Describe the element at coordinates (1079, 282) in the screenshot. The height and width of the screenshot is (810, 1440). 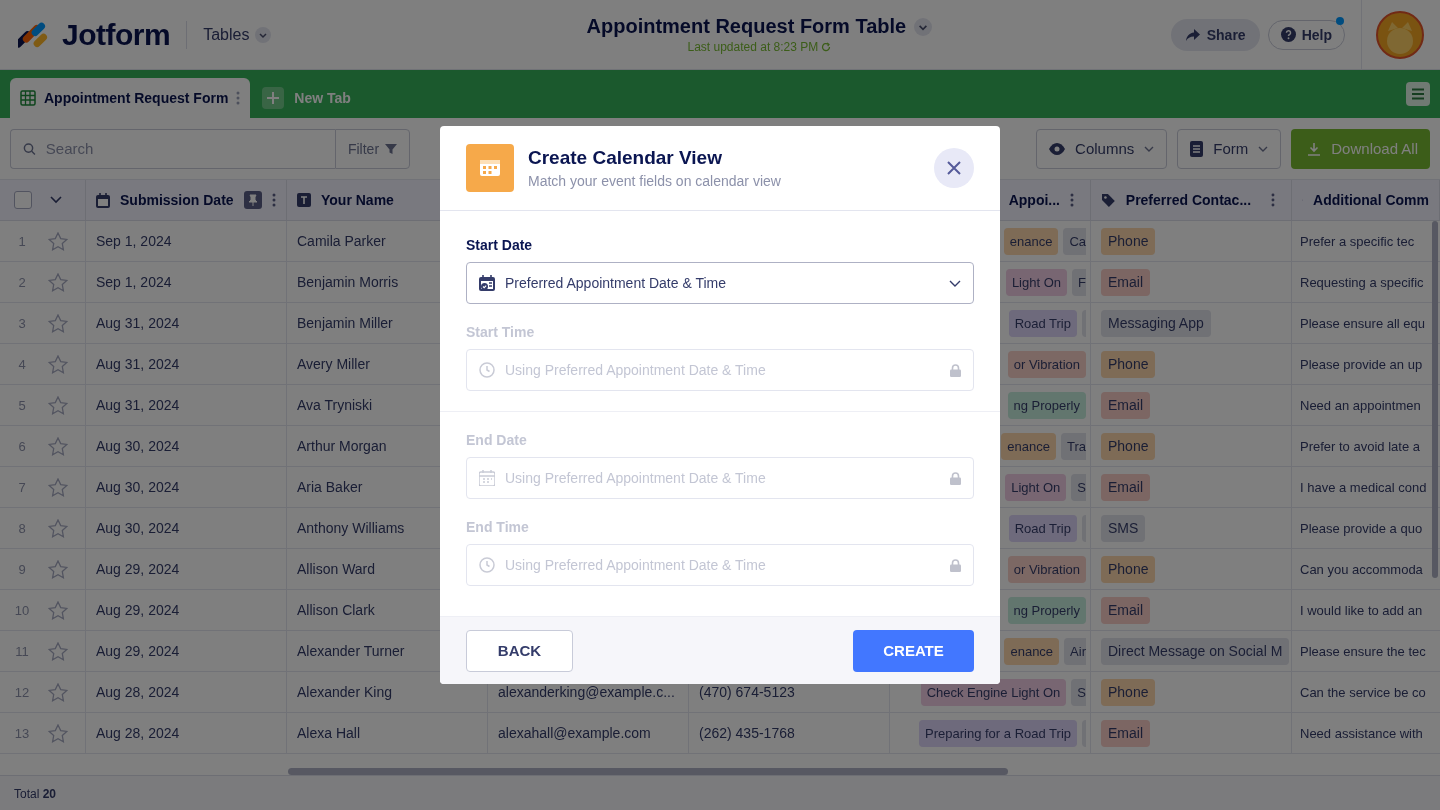
I see `appointment-tag: F` at that location.